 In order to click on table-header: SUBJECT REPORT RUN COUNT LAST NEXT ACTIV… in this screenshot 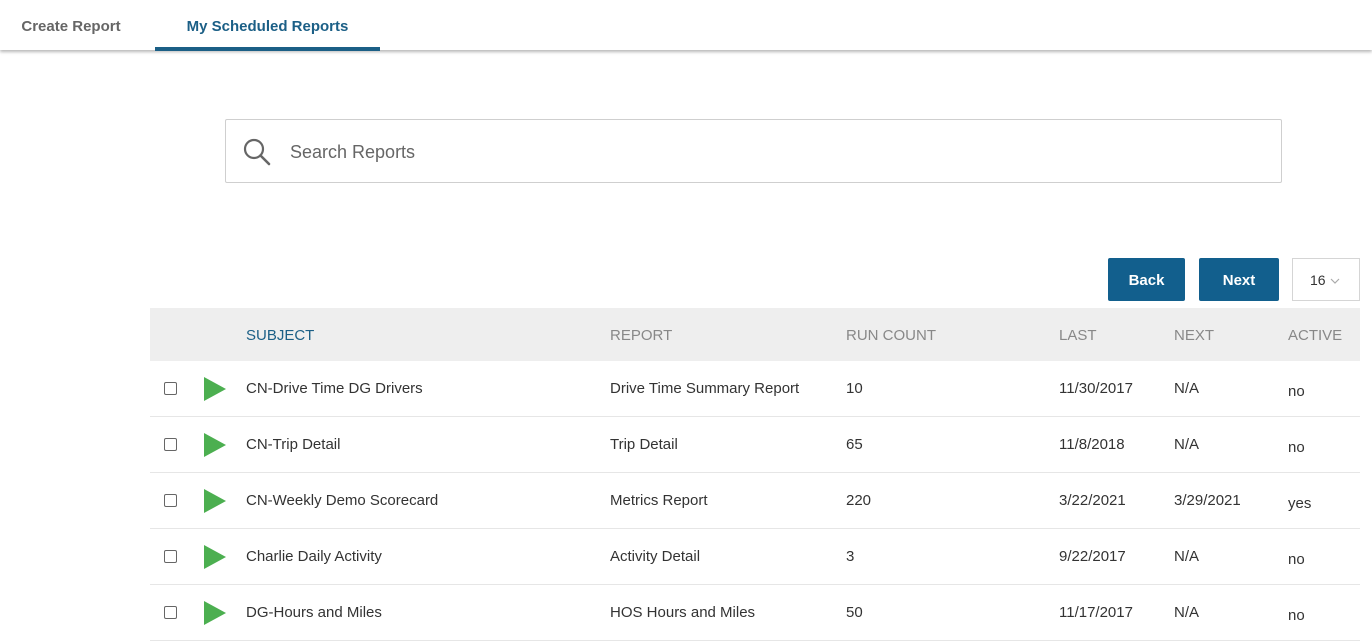, I will do `click(755, 334)`.